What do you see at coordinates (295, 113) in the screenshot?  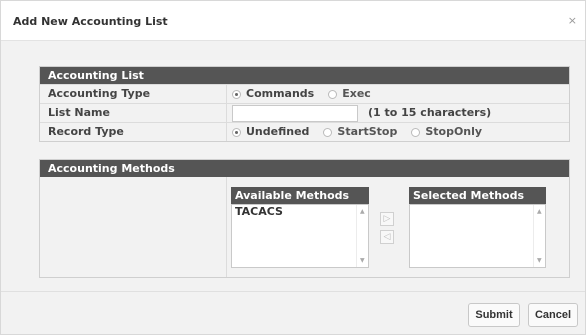 I see `list-name-input` at bounding box center [295, 113].